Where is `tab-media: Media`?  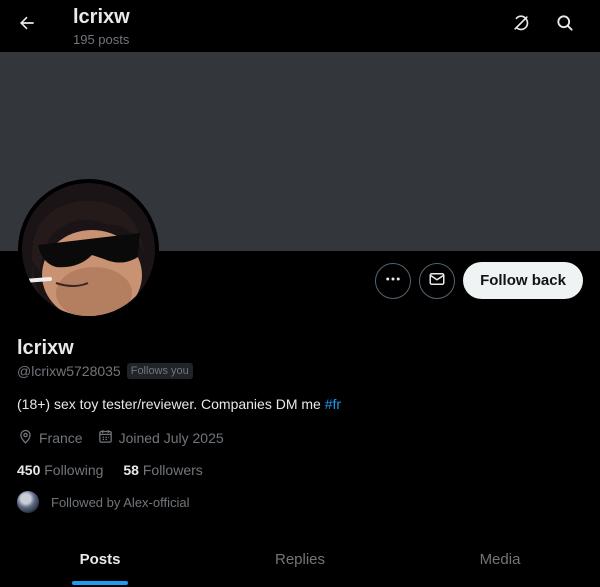 tab-media: Media is located at coordinates (500, 559).